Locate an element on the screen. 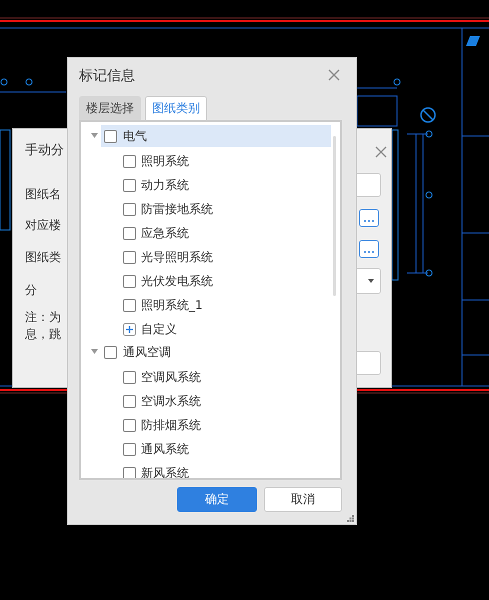 This screenshot has width=489, height=600. close-button is located at coordinates (335, 76).